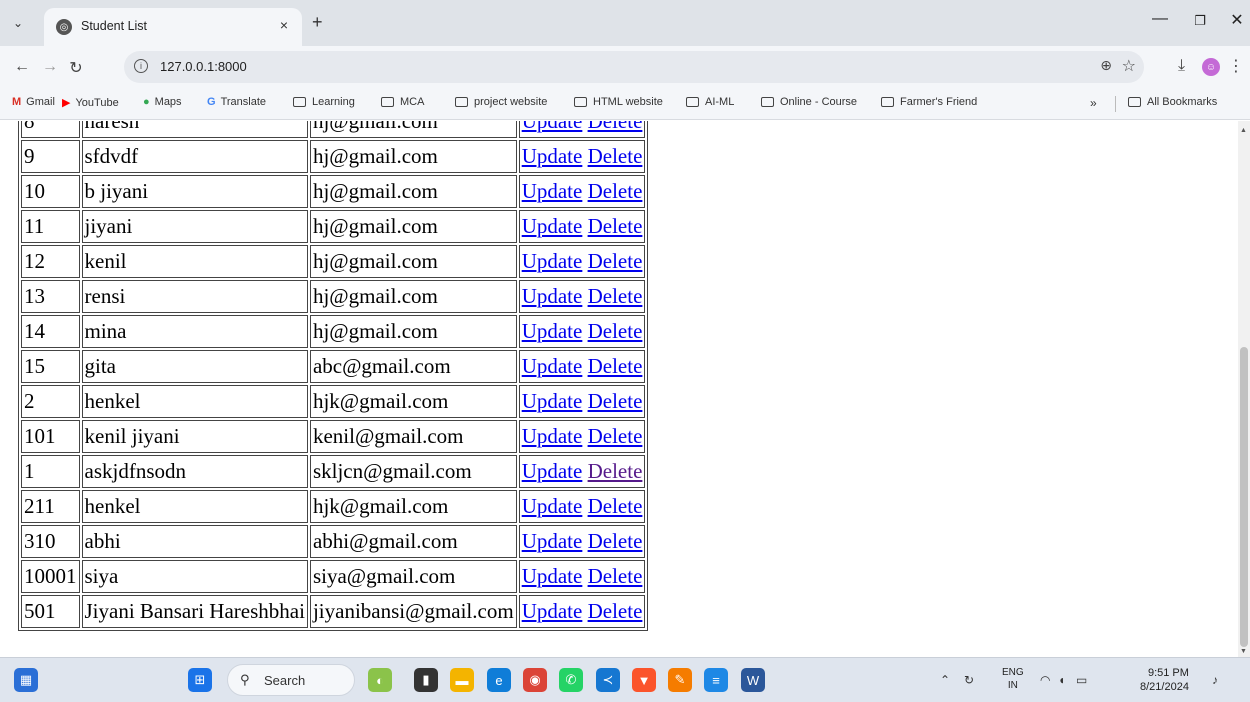 The height and width of the screenshot is (702, 1250). I want to click on bookmark-maps: ● Maps, so click(162, 102).